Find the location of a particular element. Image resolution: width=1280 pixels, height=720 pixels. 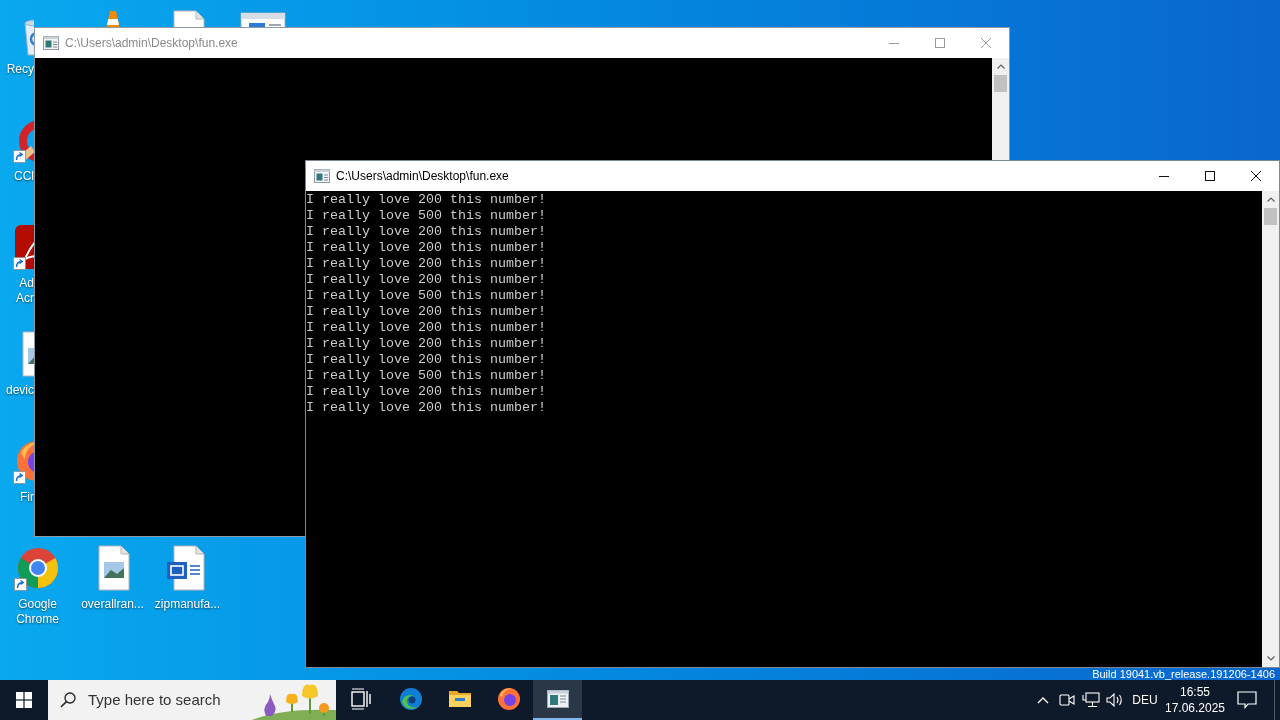

task-view-icon is located at coordinates (361, 699).